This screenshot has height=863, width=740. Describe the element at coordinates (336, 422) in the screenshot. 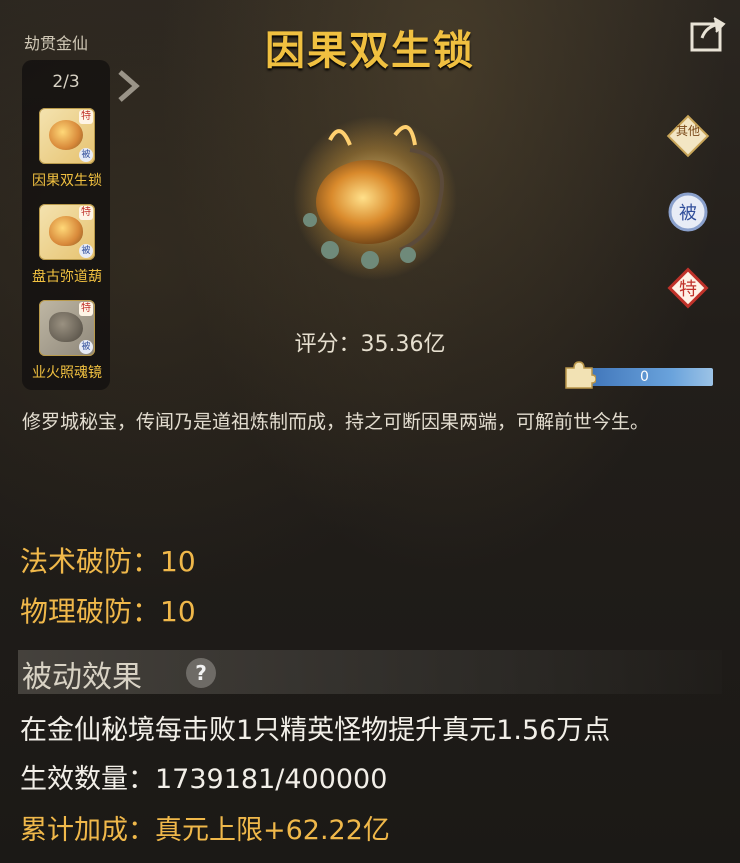

I see `item-description: 修罗城秘宝，传闻乃是道祖炼制而成，持之可断因果两端，可解前世今生。` at that location.